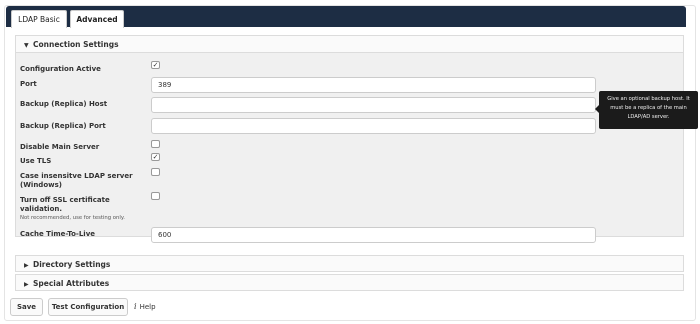 The width and height of the screenshot is (700, 324). Describe the element at coordinates (72, 218) in the screenshot. I see `turn-off-ssl-hint: Not recommended, use for testing only.` at that location.